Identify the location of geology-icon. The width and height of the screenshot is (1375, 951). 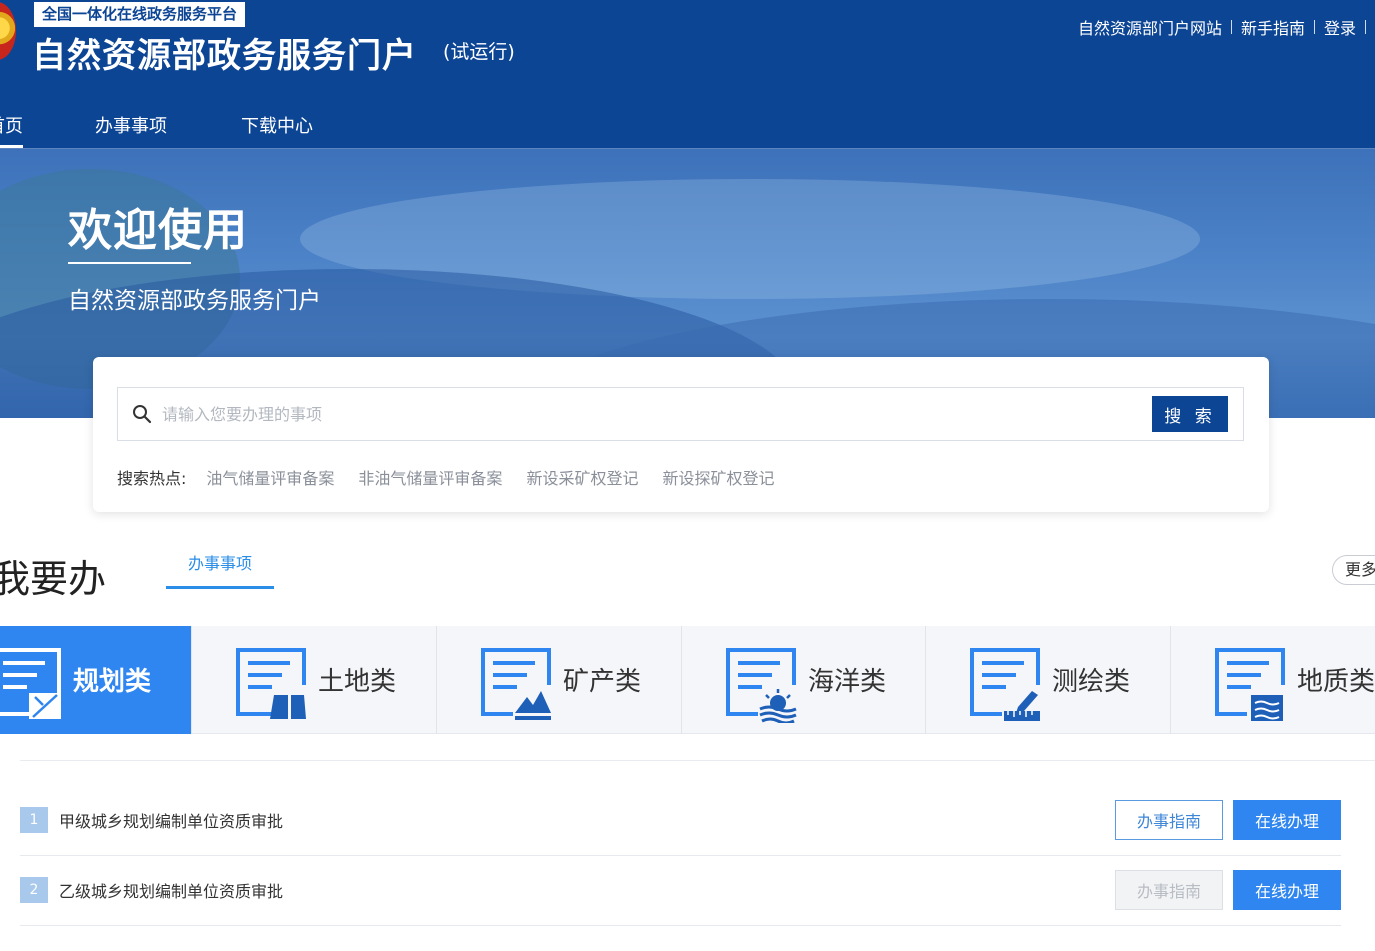
(1250, 684).